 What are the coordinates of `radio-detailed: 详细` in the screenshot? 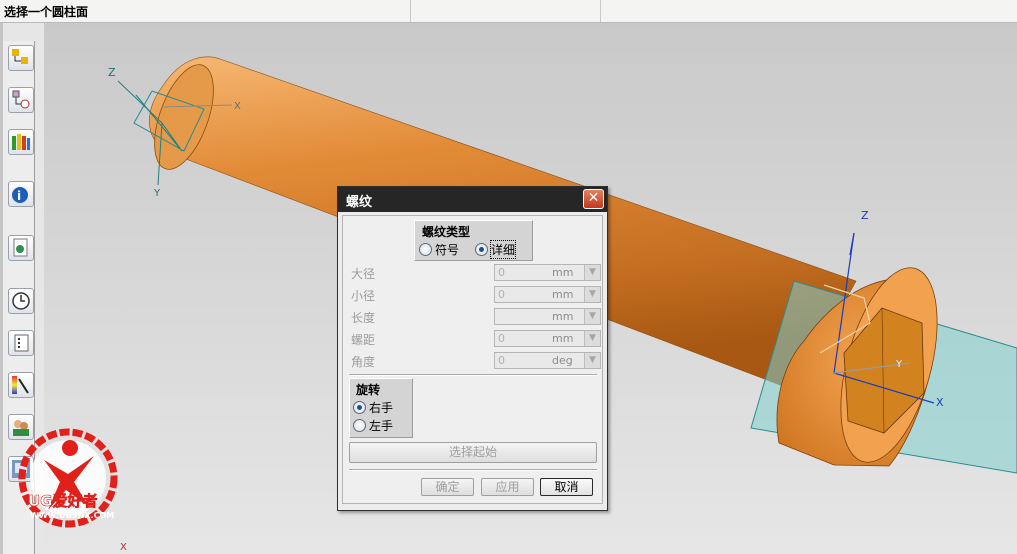 It's located at (496, 249).